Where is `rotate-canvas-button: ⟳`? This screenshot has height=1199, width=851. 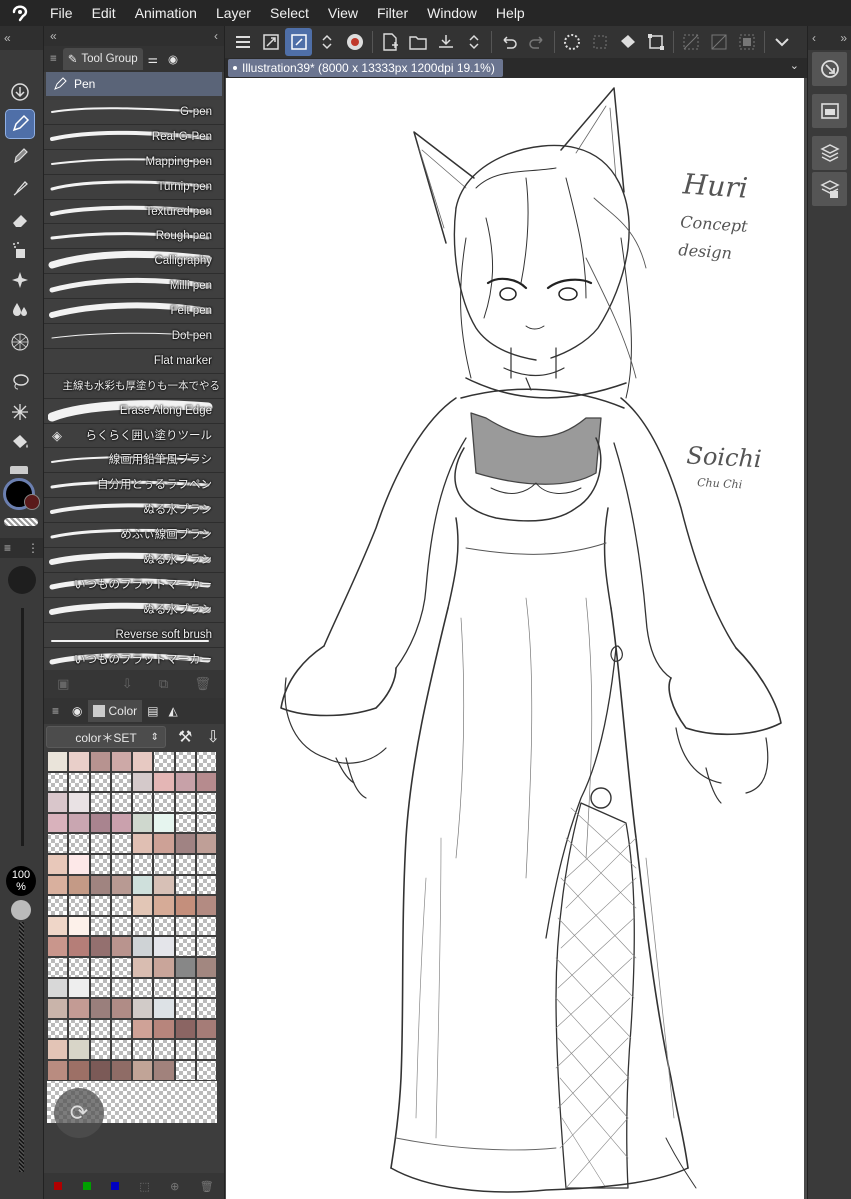
rotate-canvas-button: ⟳ is located at coordinates (79, 1113).